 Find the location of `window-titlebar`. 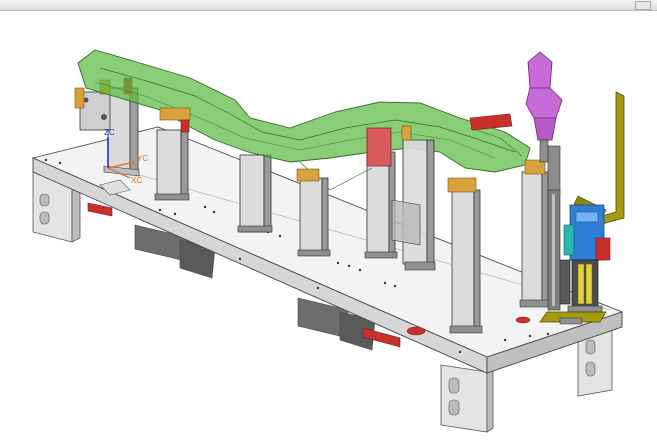

window-titlebar is located at coordinates (328, 5).